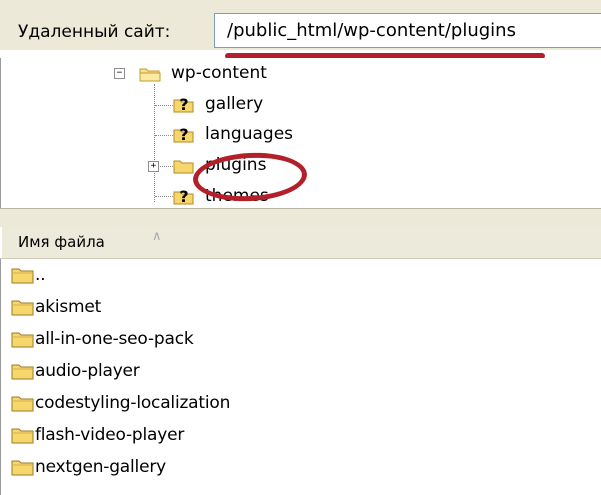 This screenshot has width=601, height=495. What do you see at coordinates (0, 377) in the screenshot?
I see `pane-border` at bounding box center [0, 377].